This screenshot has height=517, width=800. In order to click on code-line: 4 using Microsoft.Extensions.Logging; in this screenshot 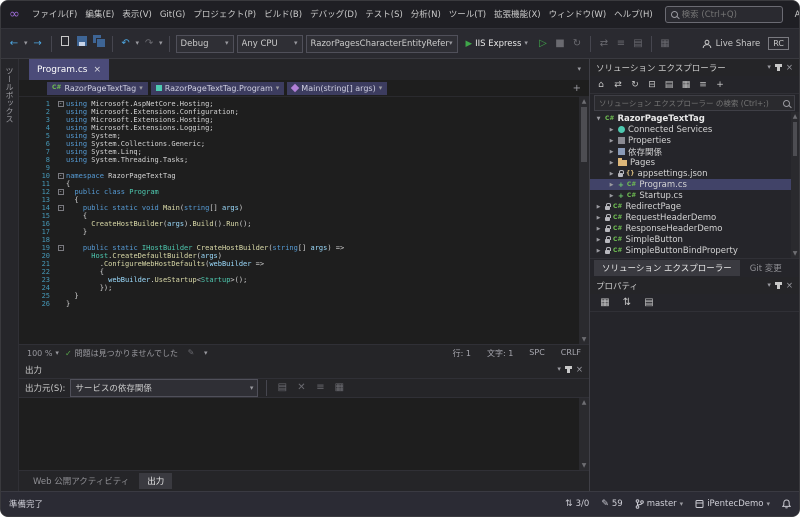, I will do `click(304, 128)`.